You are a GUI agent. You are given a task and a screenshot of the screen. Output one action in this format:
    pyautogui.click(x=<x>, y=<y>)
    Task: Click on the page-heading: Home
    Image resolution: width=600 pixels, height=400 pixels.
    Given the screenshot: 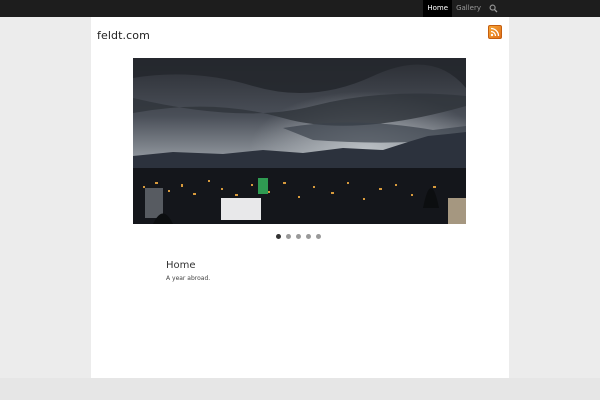 What is the action you would take?
    pyautogui.click(x=181, y=265)
    